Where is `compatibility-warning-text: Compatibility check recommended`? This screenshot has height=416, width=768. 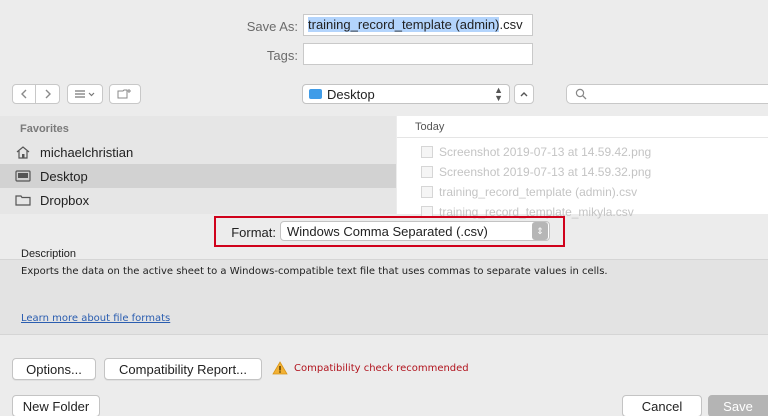 compatibility-warning-text: Compatibility check recommended is located at coordinates (381, 368).